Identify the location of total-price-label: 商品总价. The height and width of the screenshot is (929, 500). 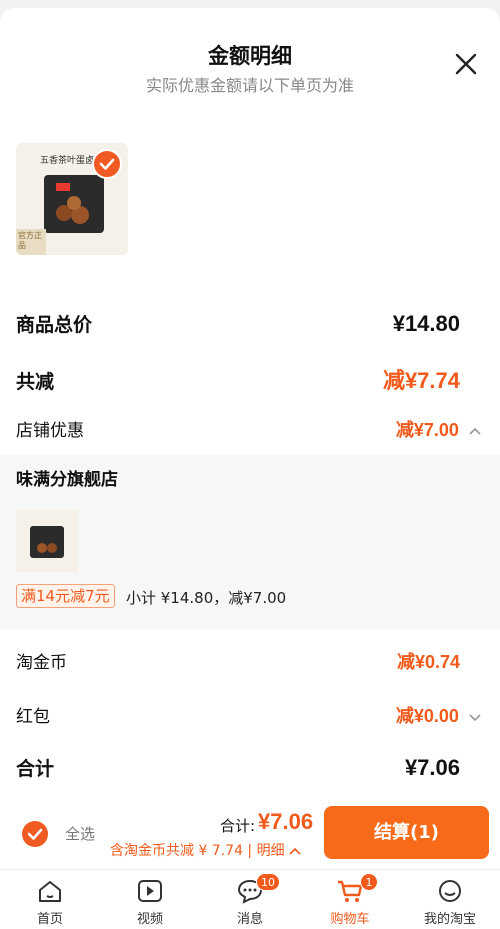
(54, 325).